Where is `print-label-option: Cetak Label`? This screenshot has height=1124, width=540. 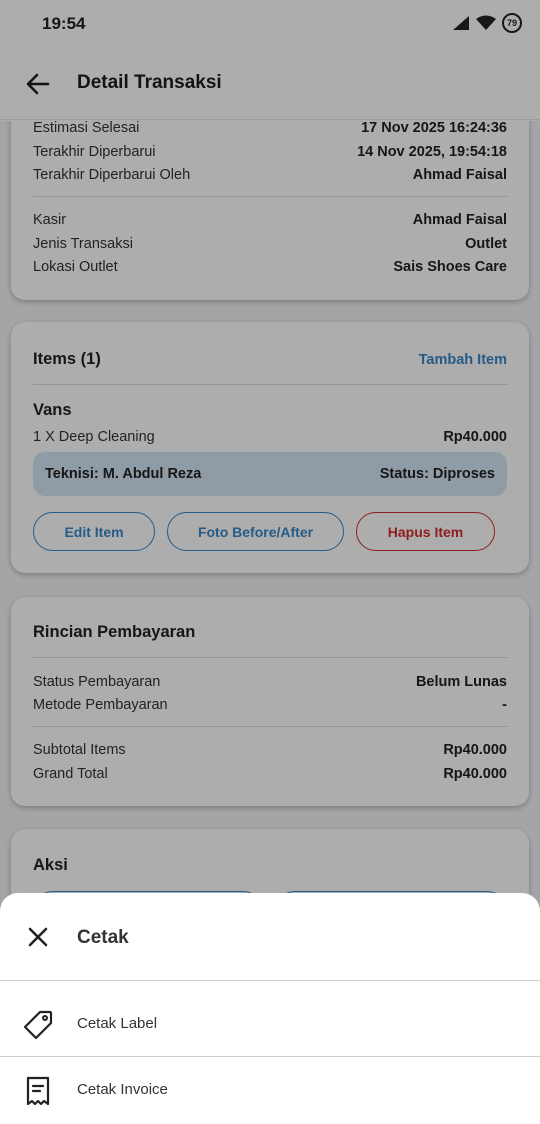
print-label-option: Cetak Label is located at coordinates (270, 1025).